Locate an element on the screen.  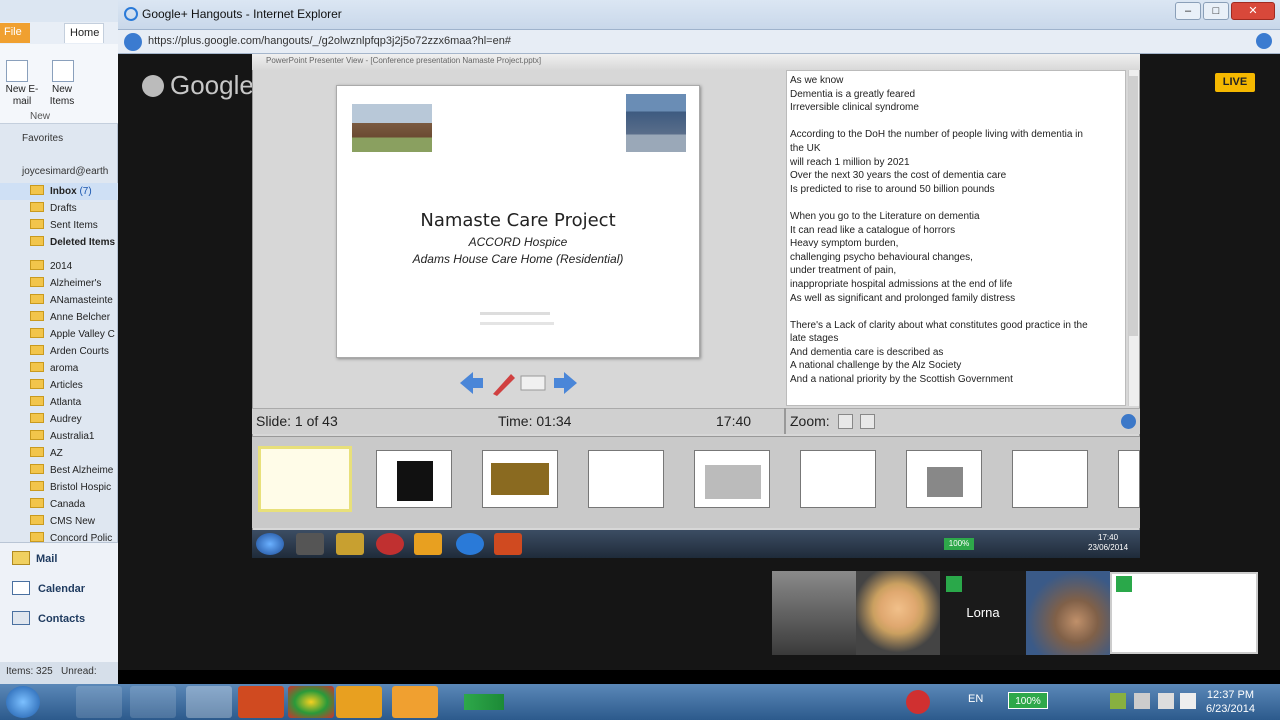
home-tab: Home is located at coordinates (84, 33).